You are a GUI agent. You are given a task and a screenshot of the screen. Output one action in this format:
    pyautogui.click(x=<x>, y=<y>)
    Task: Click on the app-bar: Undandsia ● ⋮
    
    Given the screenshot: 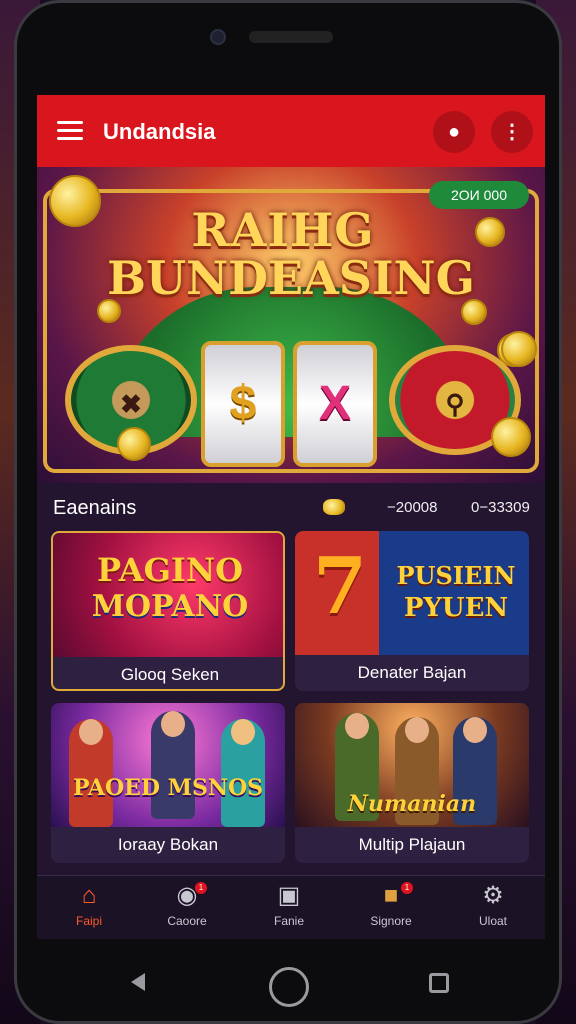 What is the action you would take?
    pyautogui.click(x=291, y=131)
    